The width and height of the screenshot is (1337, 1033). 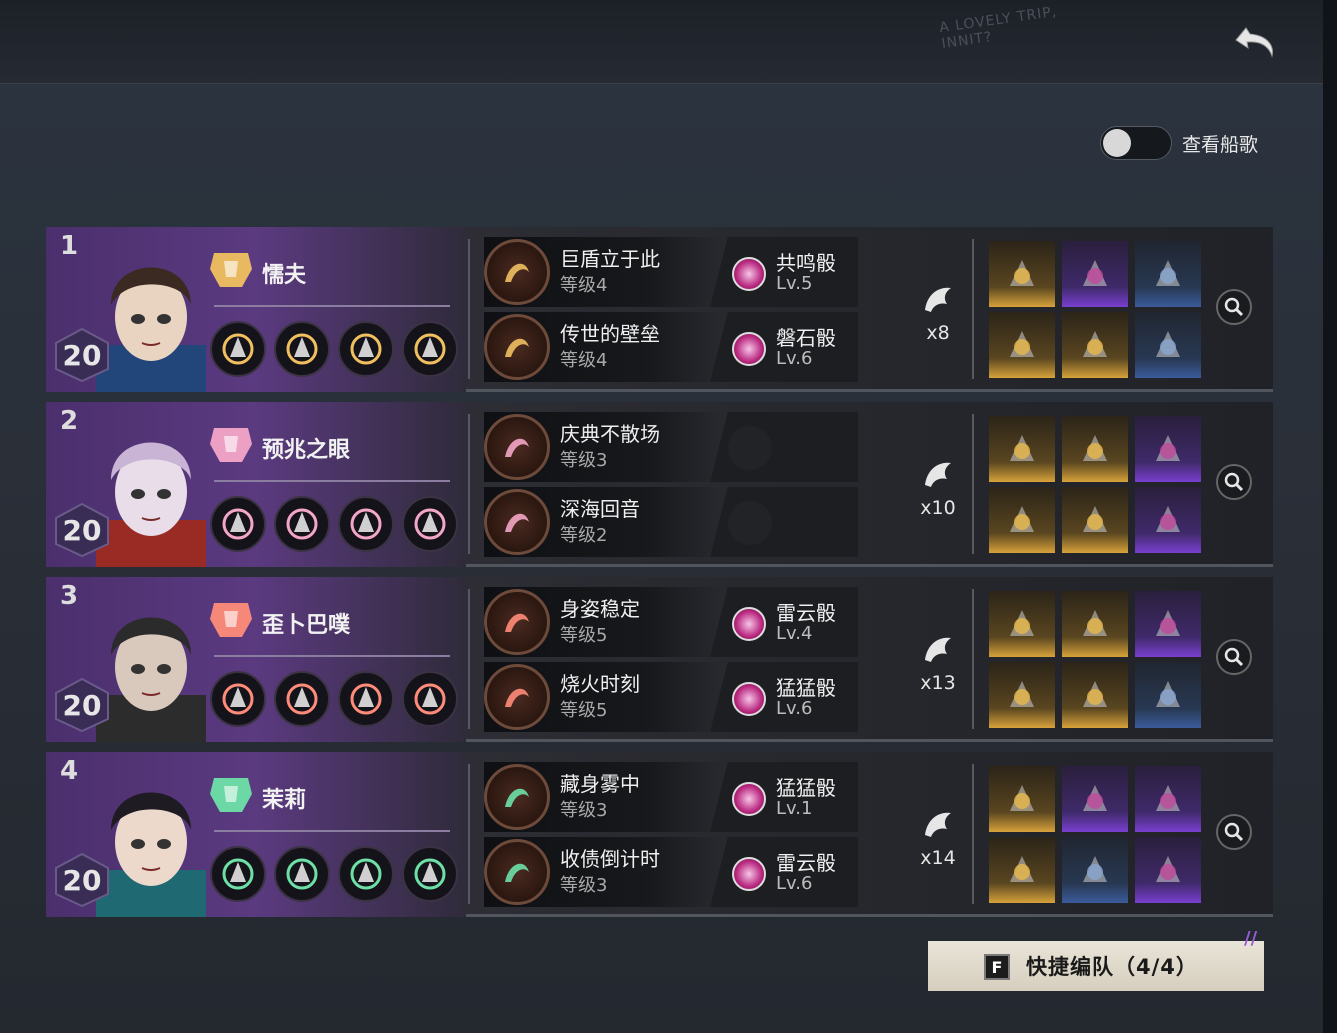 I want to click on splash-skill-icon, so click(x=430, y=524).